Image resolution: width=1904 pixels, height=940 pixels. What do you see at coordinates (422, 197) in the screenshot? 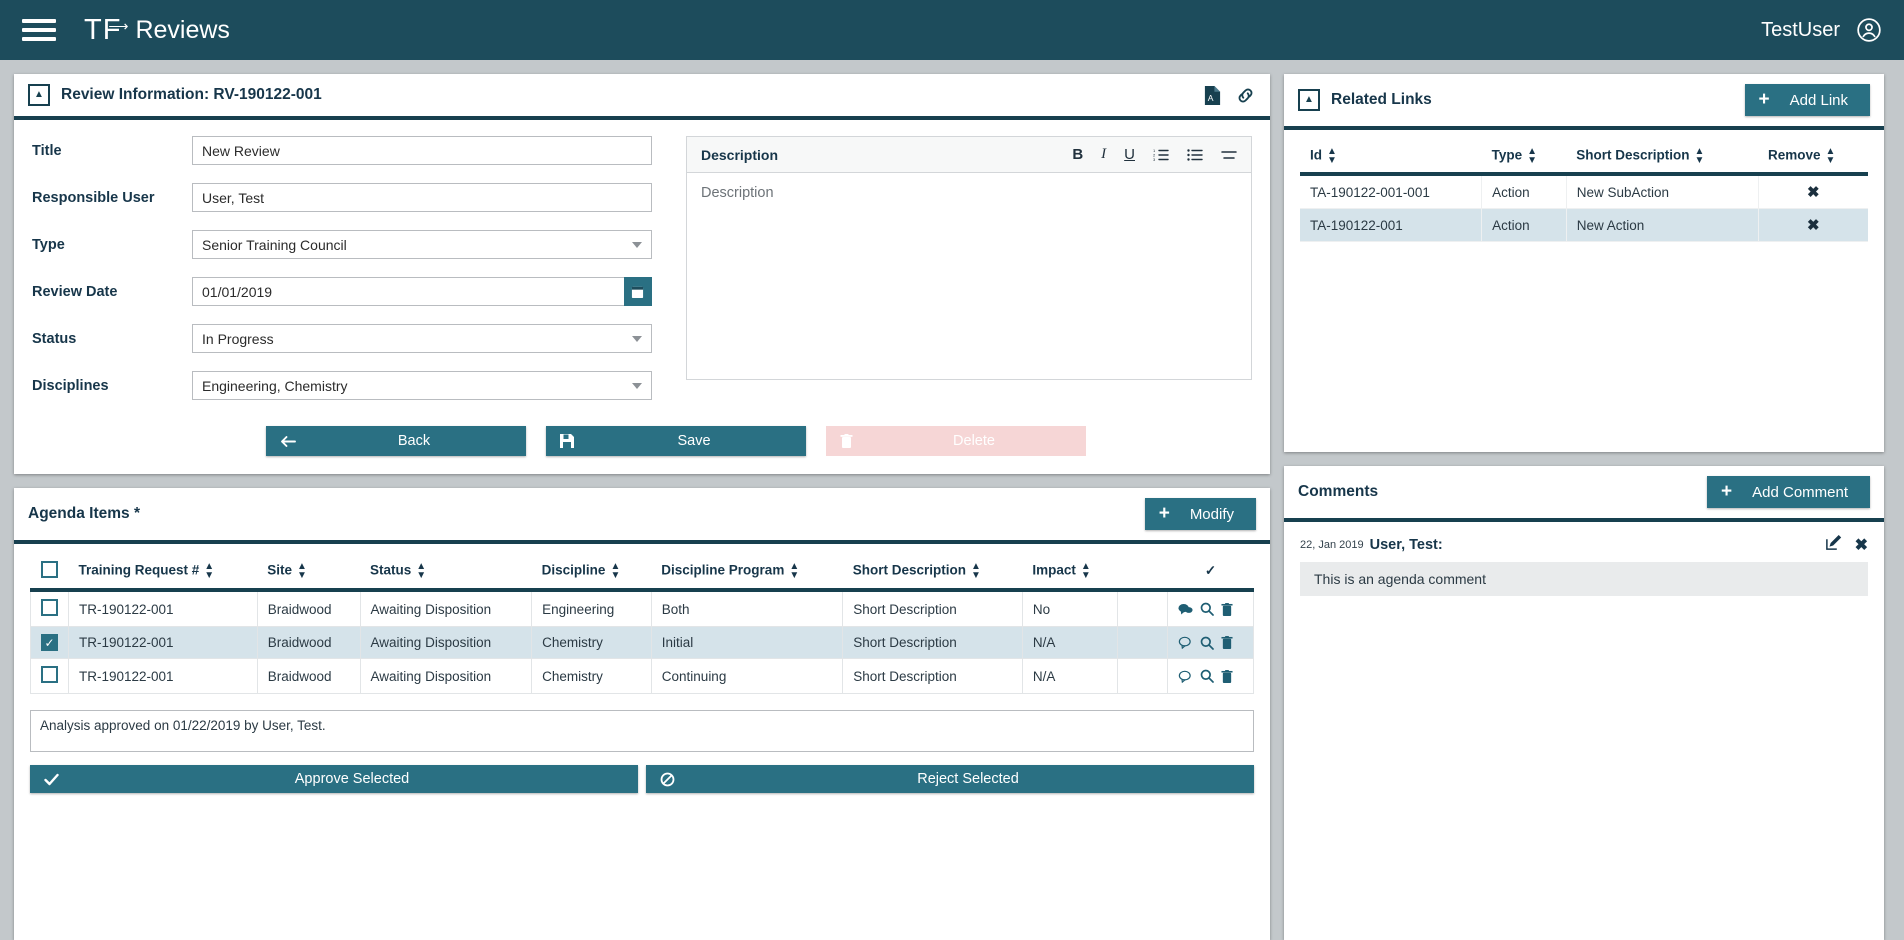
I see `responsible-user-input` at bounding box center [422, 197].